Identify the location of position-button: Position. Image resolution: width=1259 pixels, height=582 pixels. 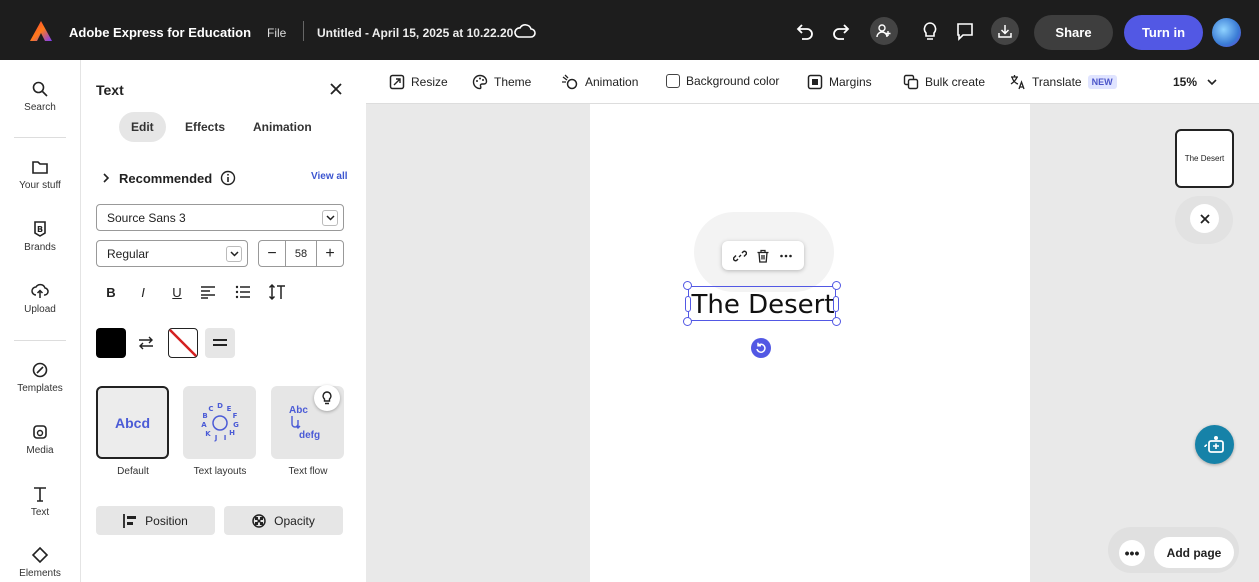
(155, 520).